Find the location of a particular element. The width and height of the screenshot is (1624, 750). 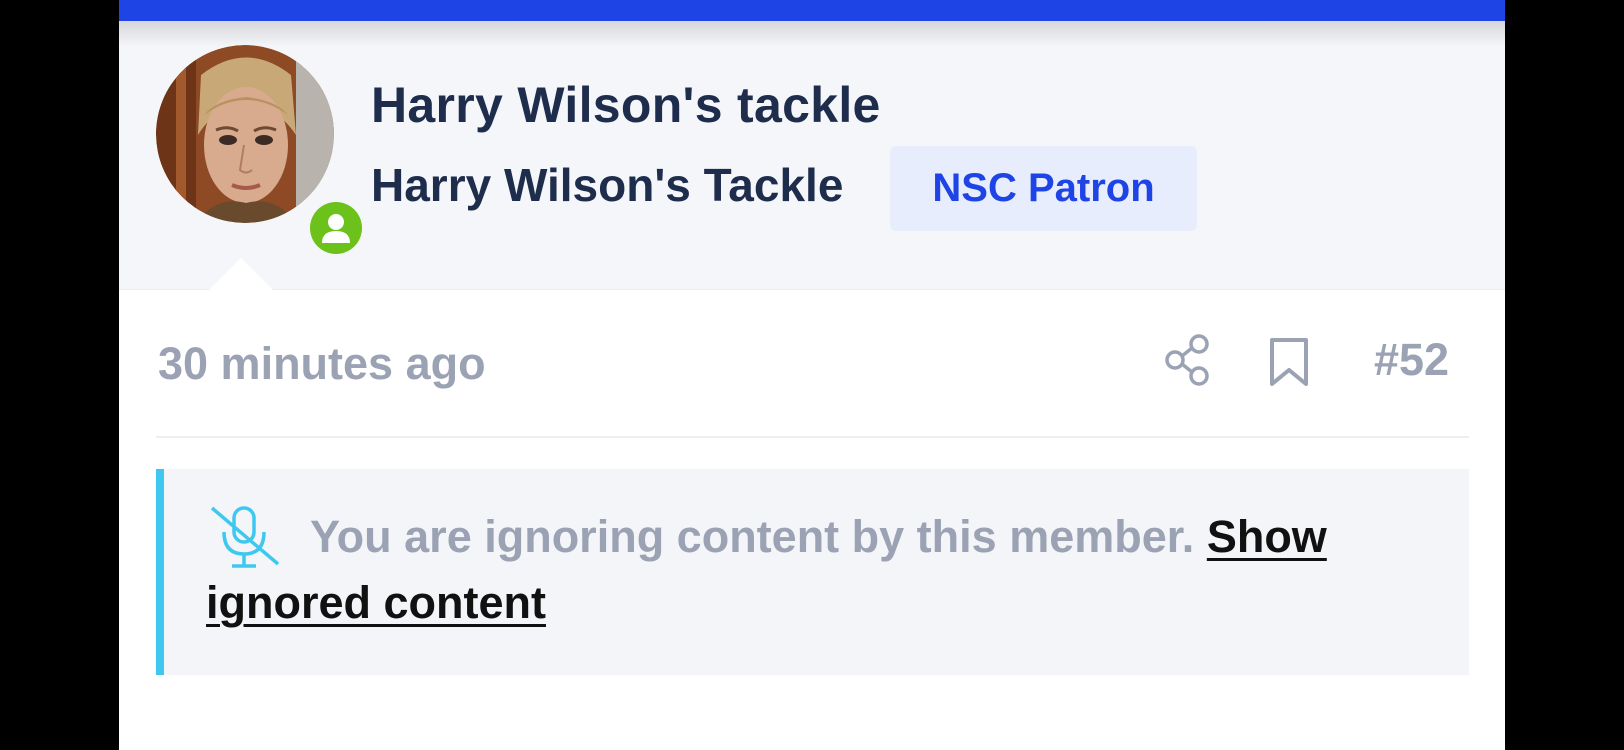

avatar is located at coordinates (245, 134).